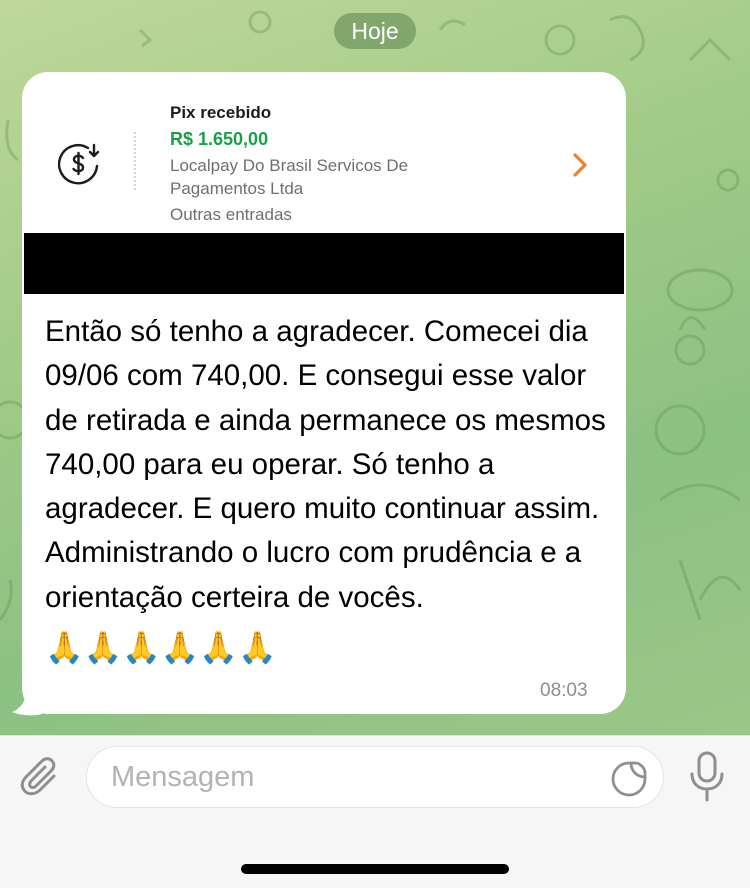 Image resolution: width=750 pixels, height=888 pixels. Describe the element at coordinates (351, 777) in the screenshot. I see `message-input` at that location.